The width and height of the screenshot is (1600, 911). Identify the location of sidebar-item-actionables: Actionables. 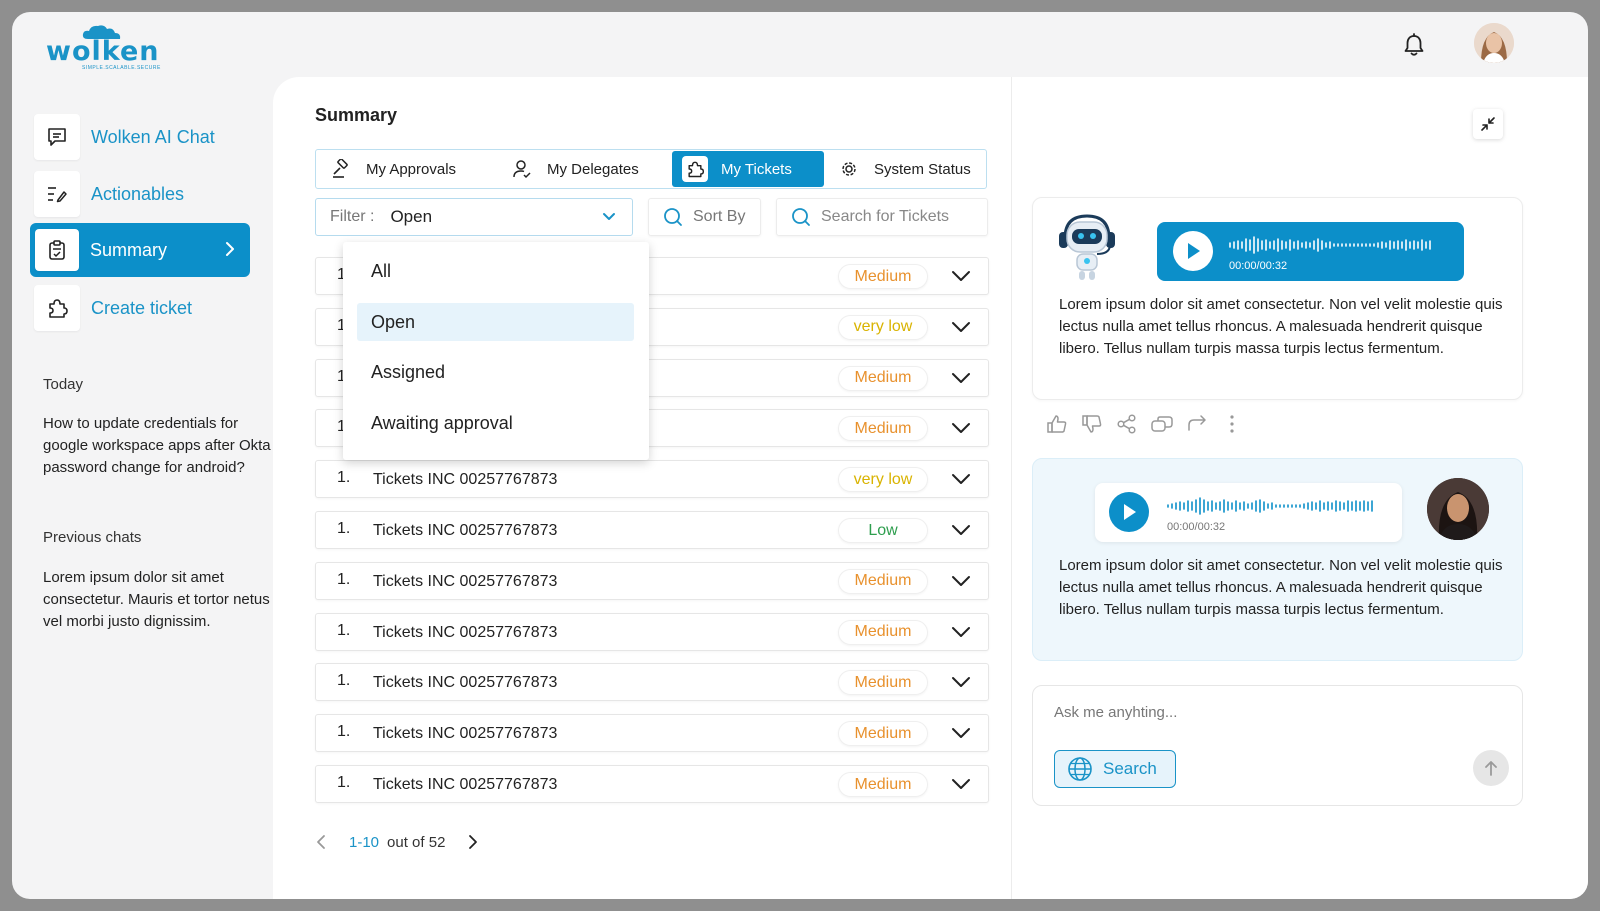
(140, 194).